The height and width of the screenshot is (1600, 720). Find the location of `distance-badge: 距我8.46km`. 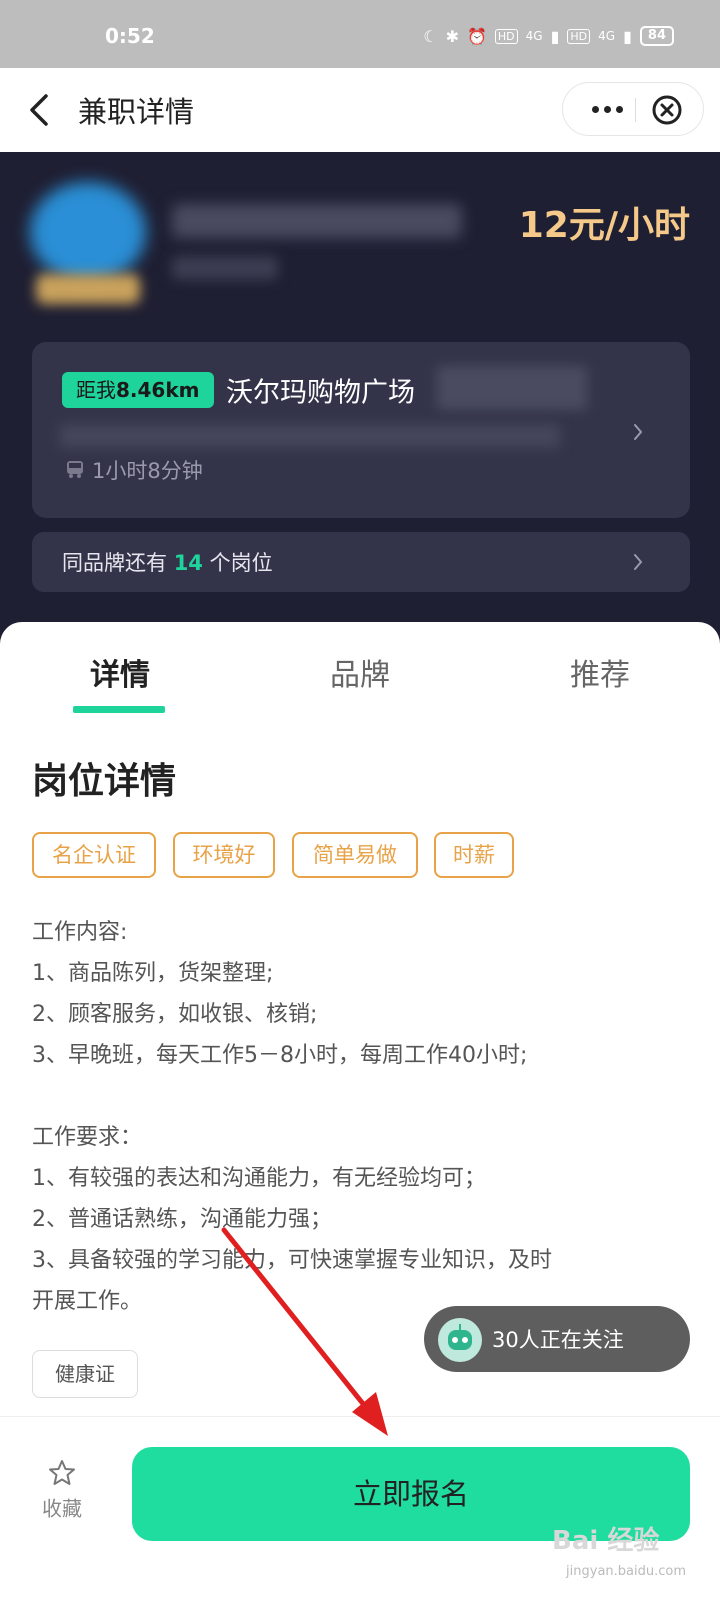

distance-badge: 距我8.46km is located at coordinates (138, 390).